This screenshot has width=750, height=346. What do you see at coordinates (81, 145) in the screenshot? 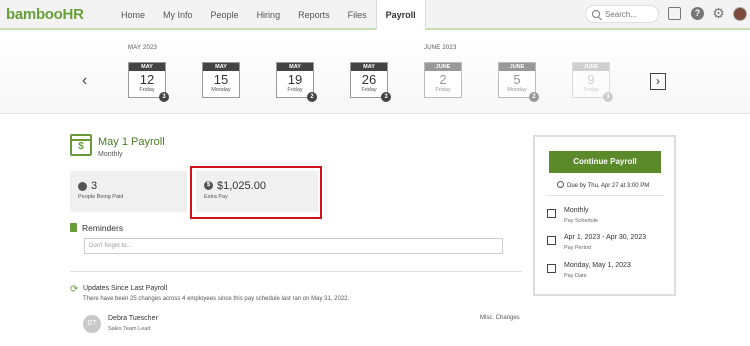
I see `payroll-calendar-icon: $` at bounding box center [81, 145].